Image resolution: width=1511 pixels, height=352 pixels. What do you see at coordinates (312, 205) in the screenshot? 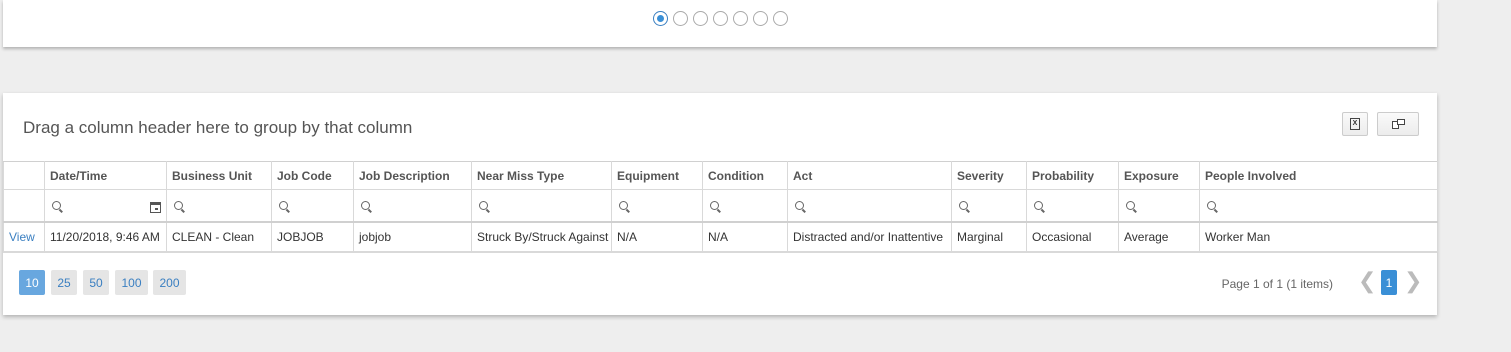
I see `filter-job-code` at bounding box center [312, 205].